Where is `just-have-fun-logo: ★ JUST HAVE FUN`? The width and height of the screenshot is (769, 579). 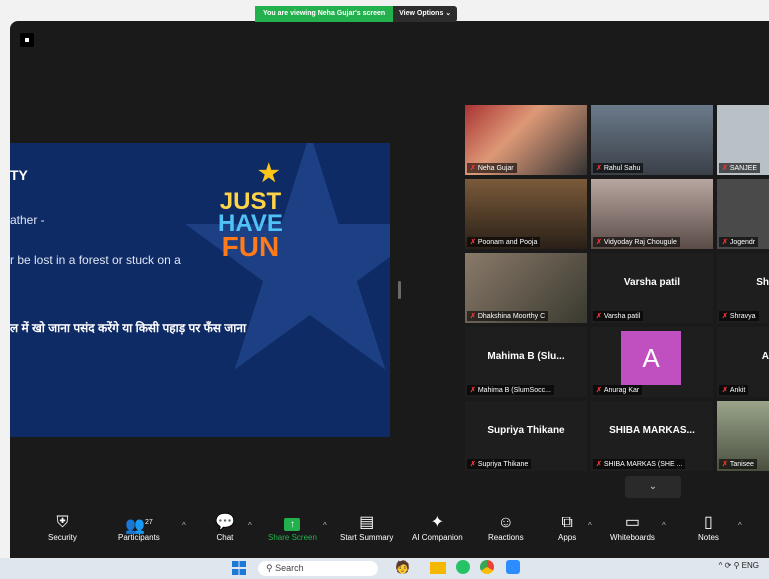 just-have-fun-logo: ★ JUST HAVE FUN is located at coordinates (250, 211).